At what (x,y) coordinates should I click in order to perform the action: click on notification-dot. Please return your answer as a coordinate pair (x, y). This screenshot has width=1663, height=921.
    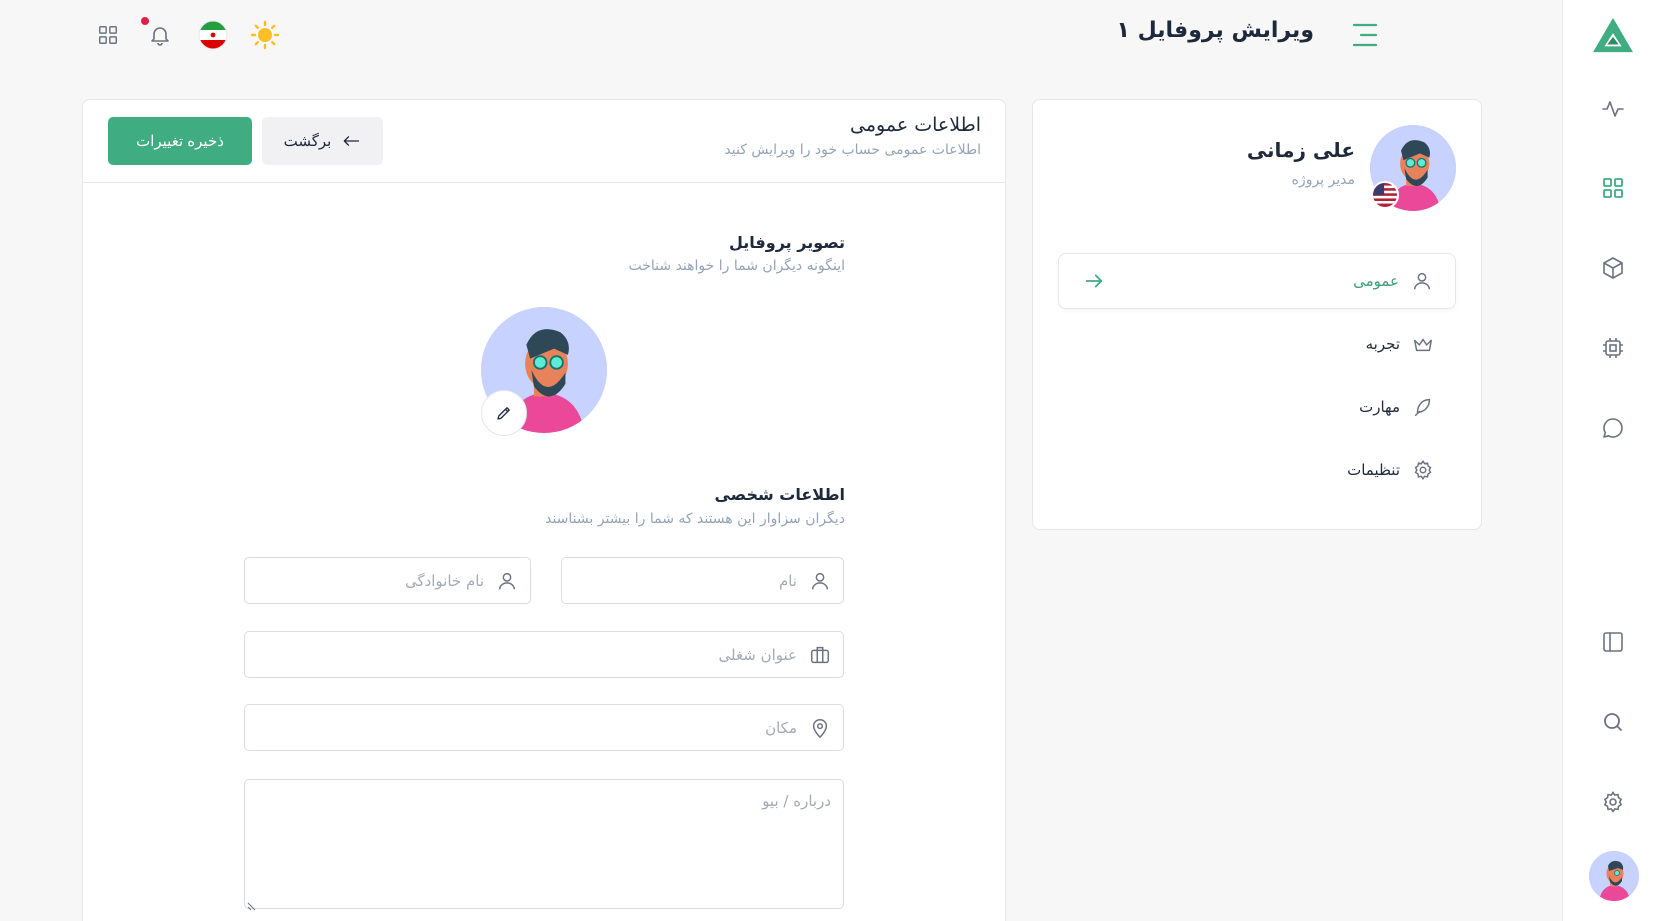
    Looking at the image, I should click on (145, 21).